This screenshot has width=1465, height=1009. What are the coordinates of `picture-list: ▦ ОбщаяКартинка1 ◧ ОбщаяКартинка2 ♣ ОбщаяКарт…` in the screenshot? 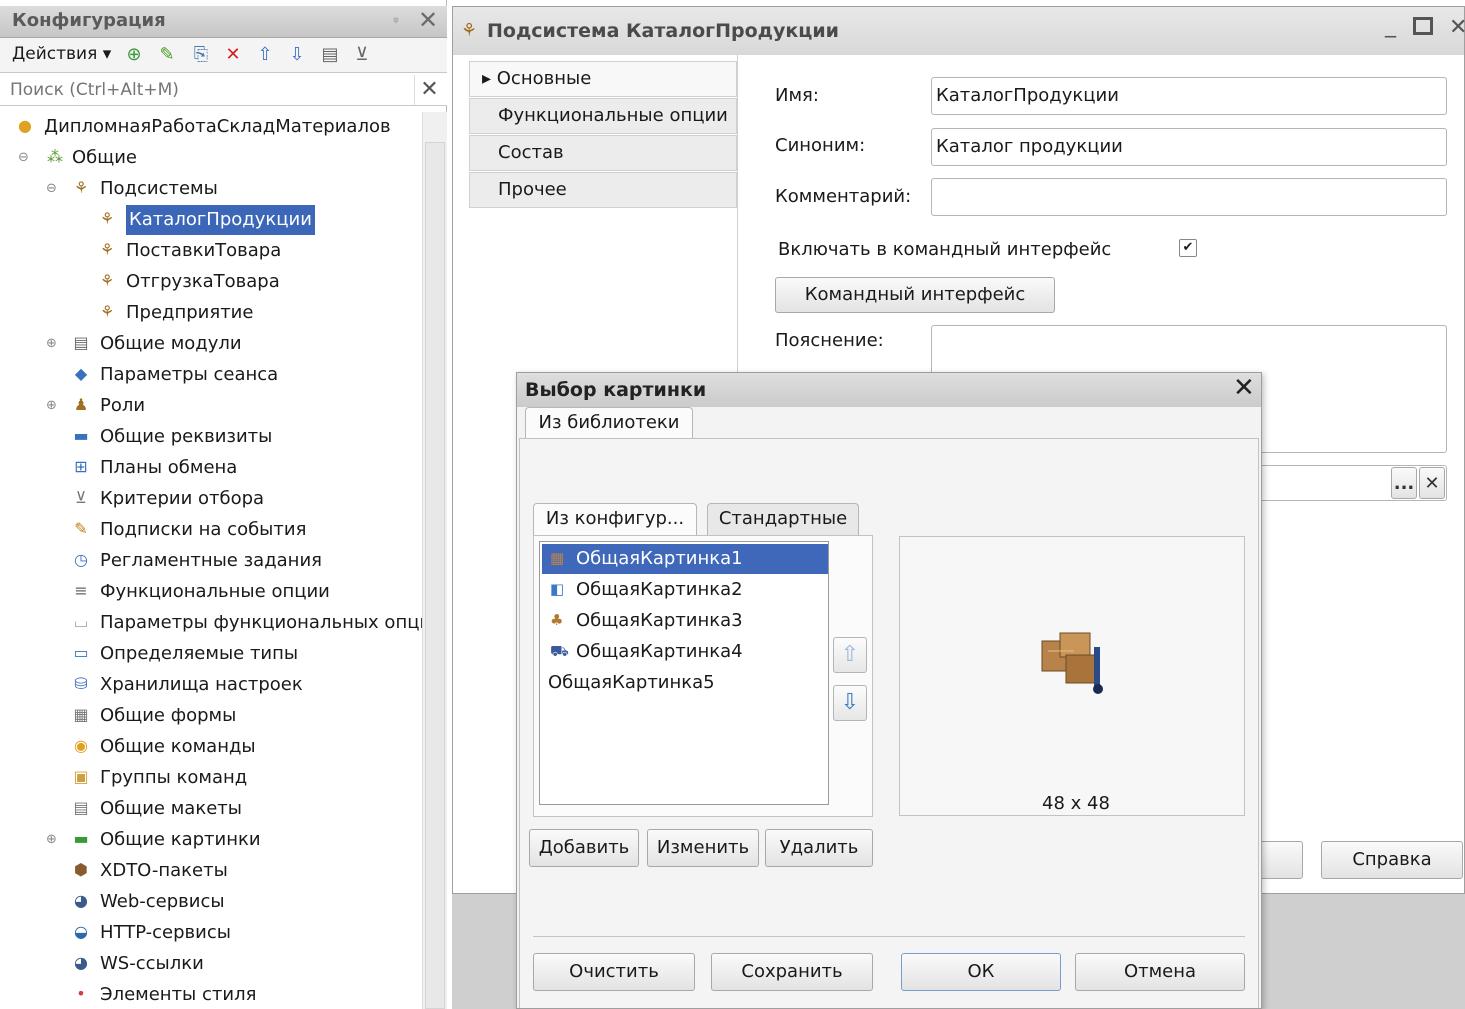 It's located at (684, 673).